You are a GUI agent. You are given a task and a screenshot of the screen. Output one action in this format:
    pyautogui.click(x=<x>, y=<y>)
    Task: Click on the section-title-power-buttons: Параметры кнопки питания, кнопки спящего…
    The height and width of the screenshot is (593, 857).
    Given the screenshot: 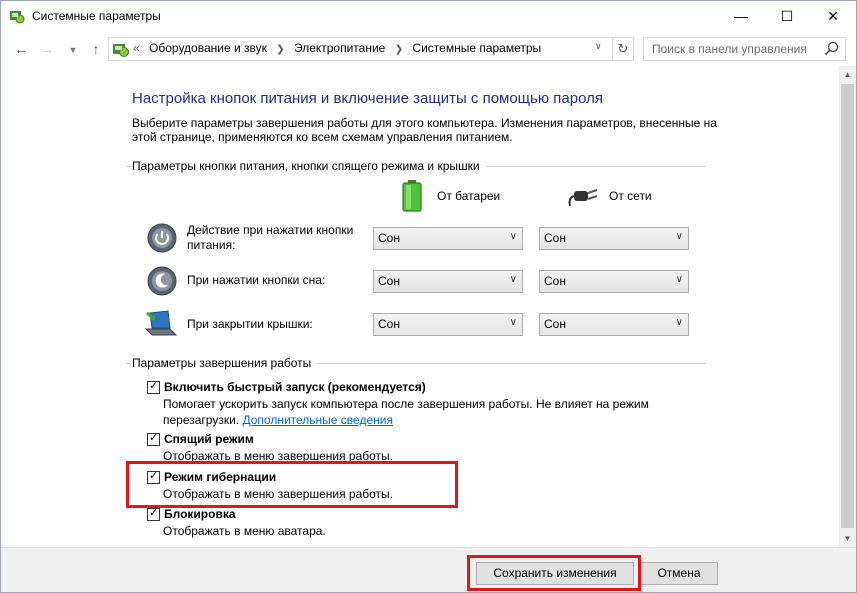 What is the action you would take?
    pyautogui.click(x=309, y=166)
    